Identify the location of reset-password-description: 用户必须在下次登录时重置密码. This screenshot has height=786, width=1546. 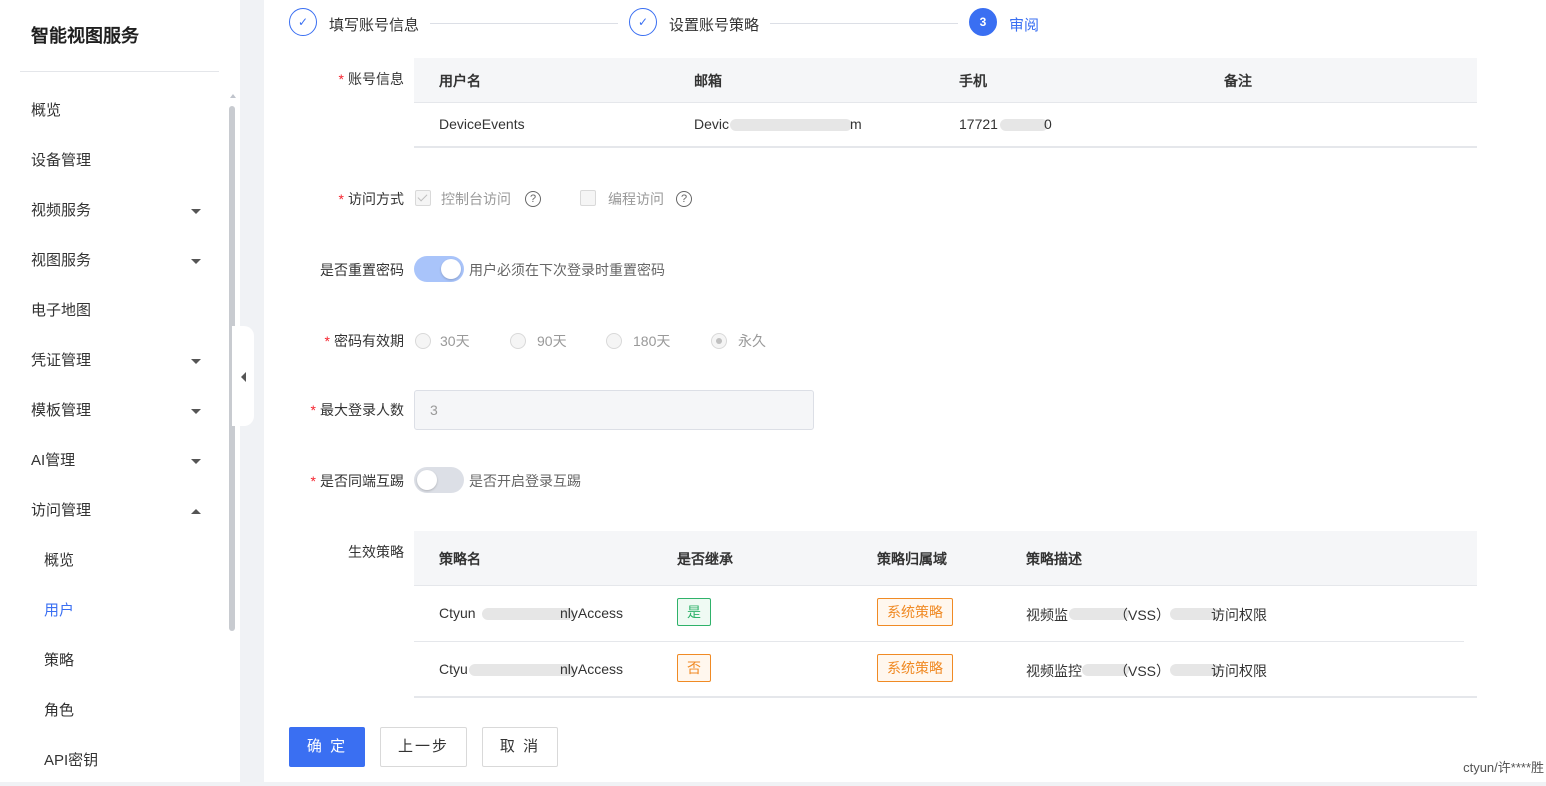
(567, 270).